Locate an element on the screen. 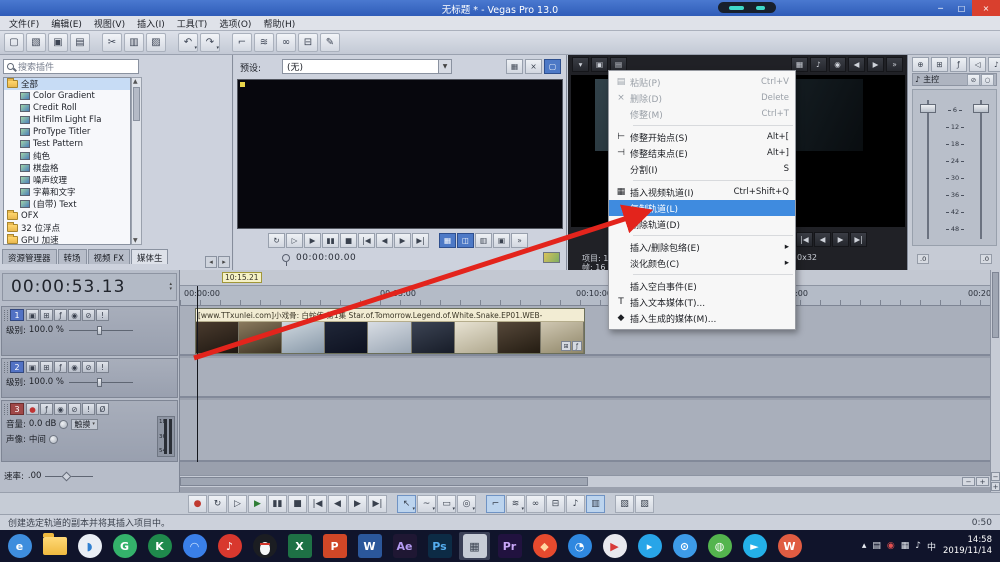 This screenshot has width=1000, height=562. whats-this-button: ✎ is located at coordinates (330, 42).